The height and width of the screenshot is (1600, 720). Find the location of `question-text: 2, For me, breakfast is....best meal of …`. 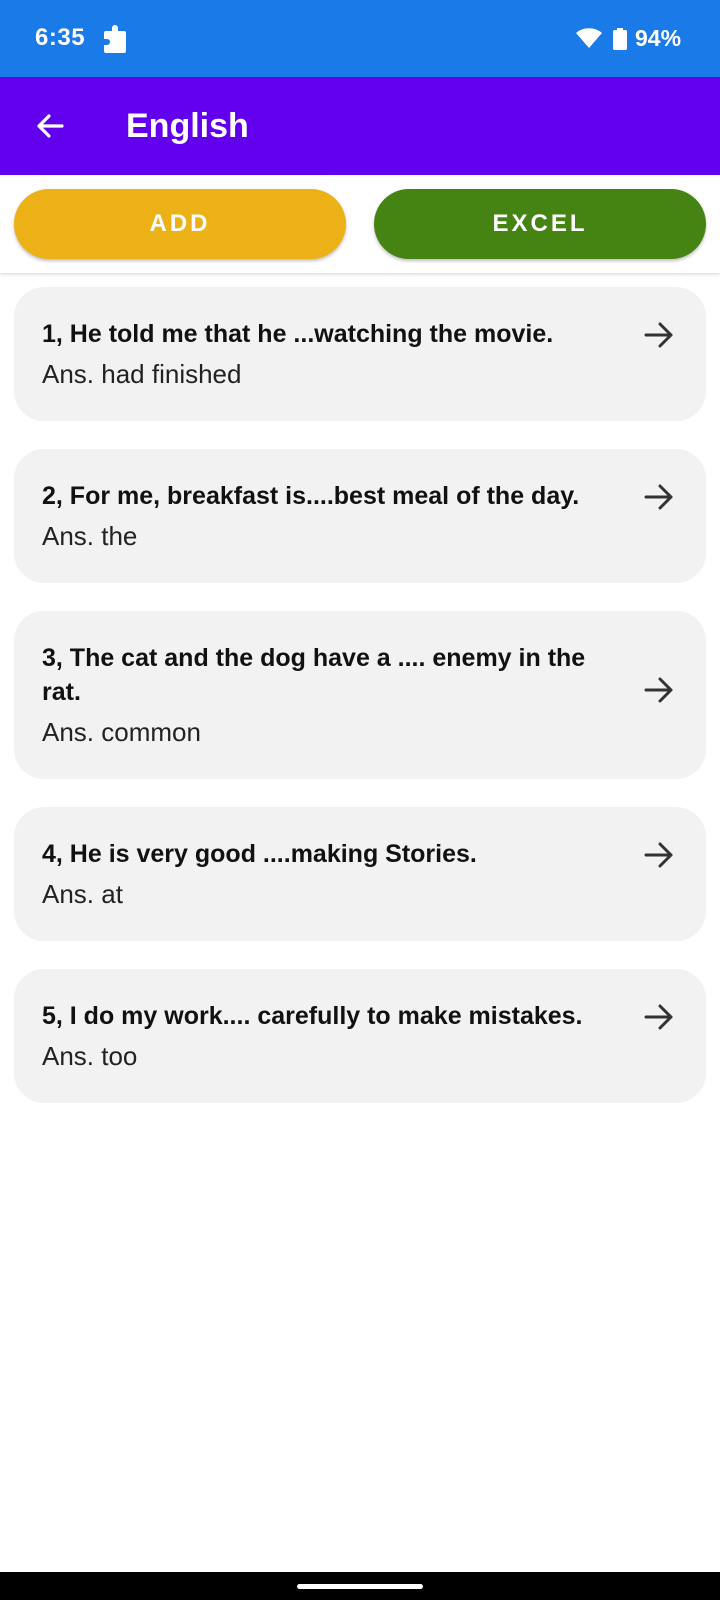

question-text: 2, For me, breakfast is....best meal of … is located at coordinates (311, 496).